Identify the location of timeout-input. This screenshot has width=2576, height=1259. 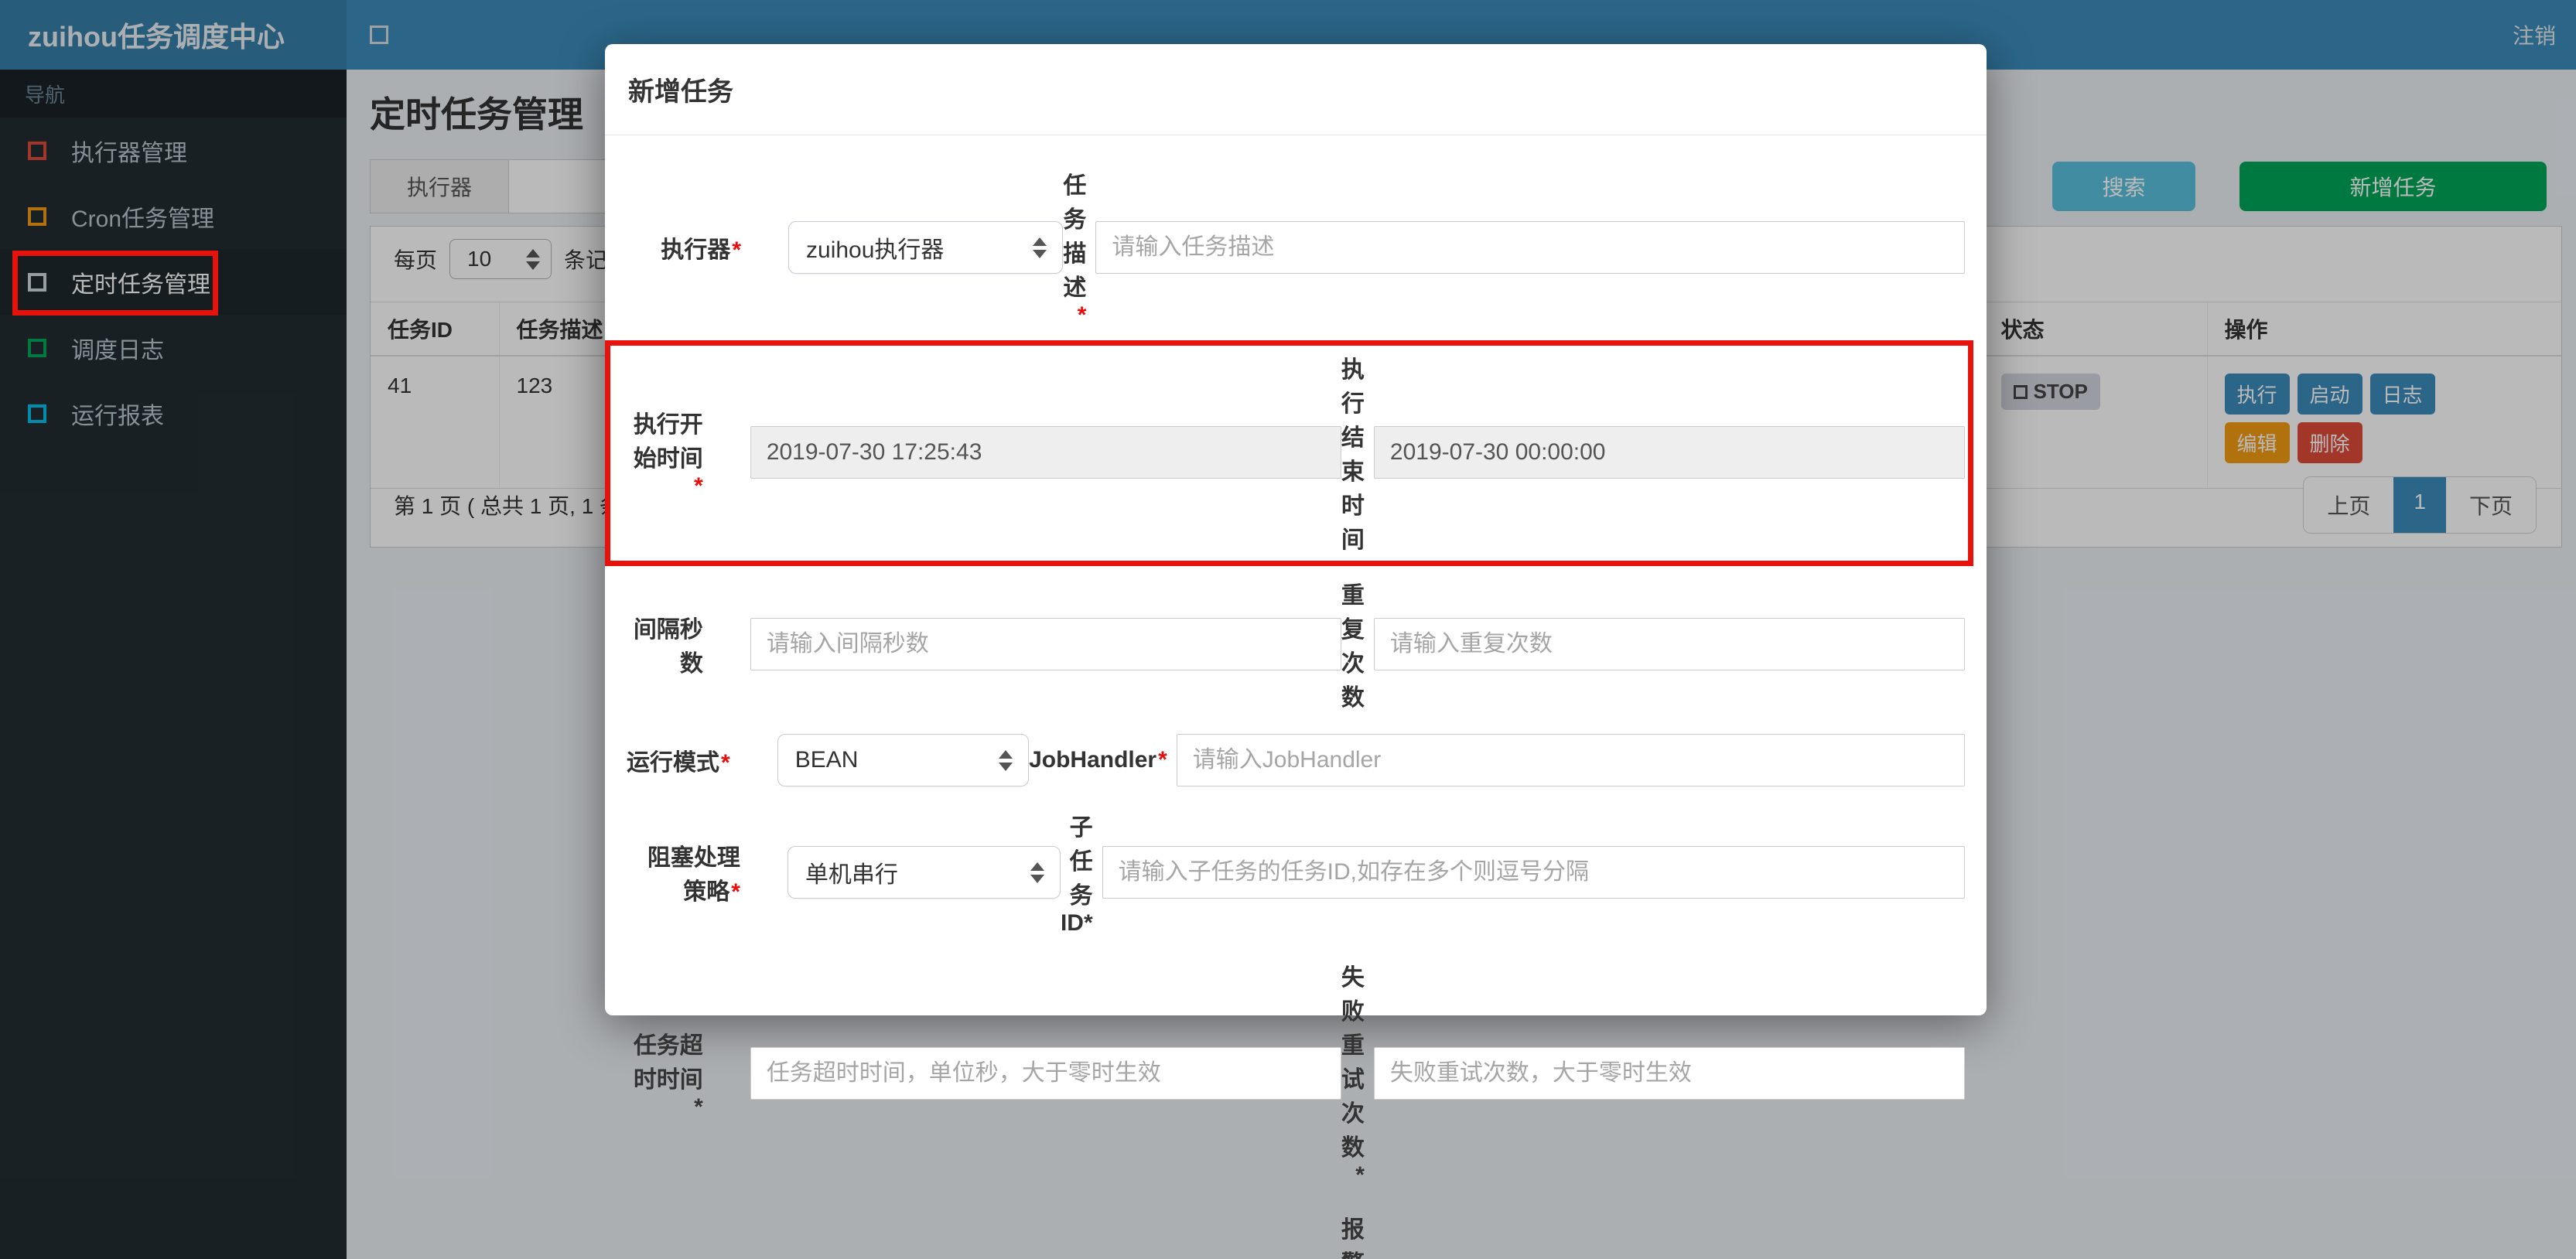
(1045, 1073).